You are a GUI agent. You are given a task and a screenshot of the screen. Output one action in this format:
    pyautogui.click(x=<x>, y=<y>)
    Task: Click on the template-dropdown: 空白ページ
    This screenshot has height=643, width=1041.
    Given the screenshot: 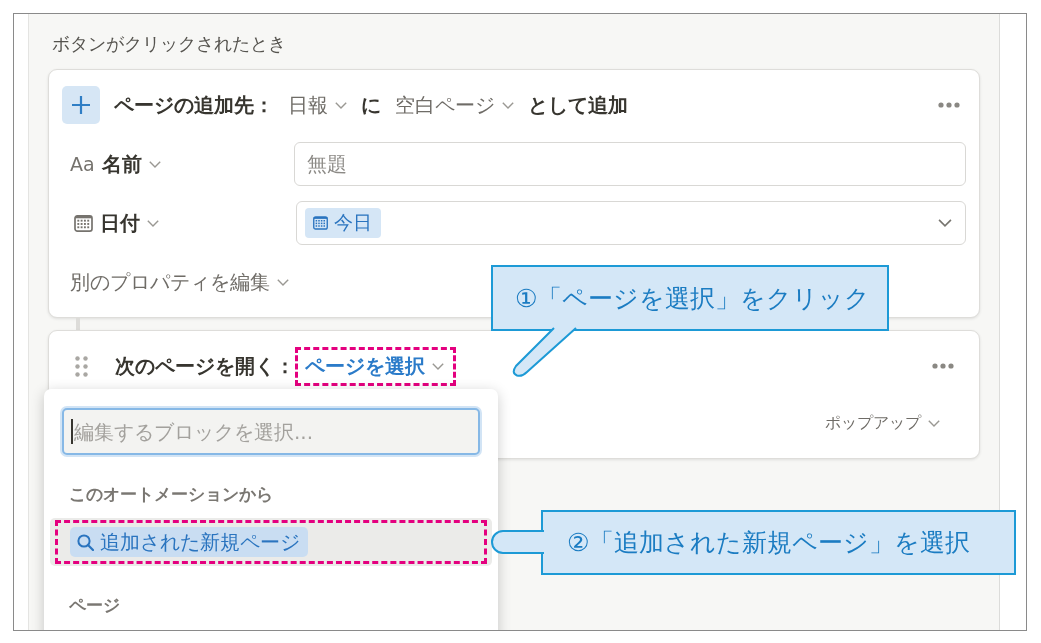 What is the action you would take?
    pyautogui.click(x=454, y=105)
    